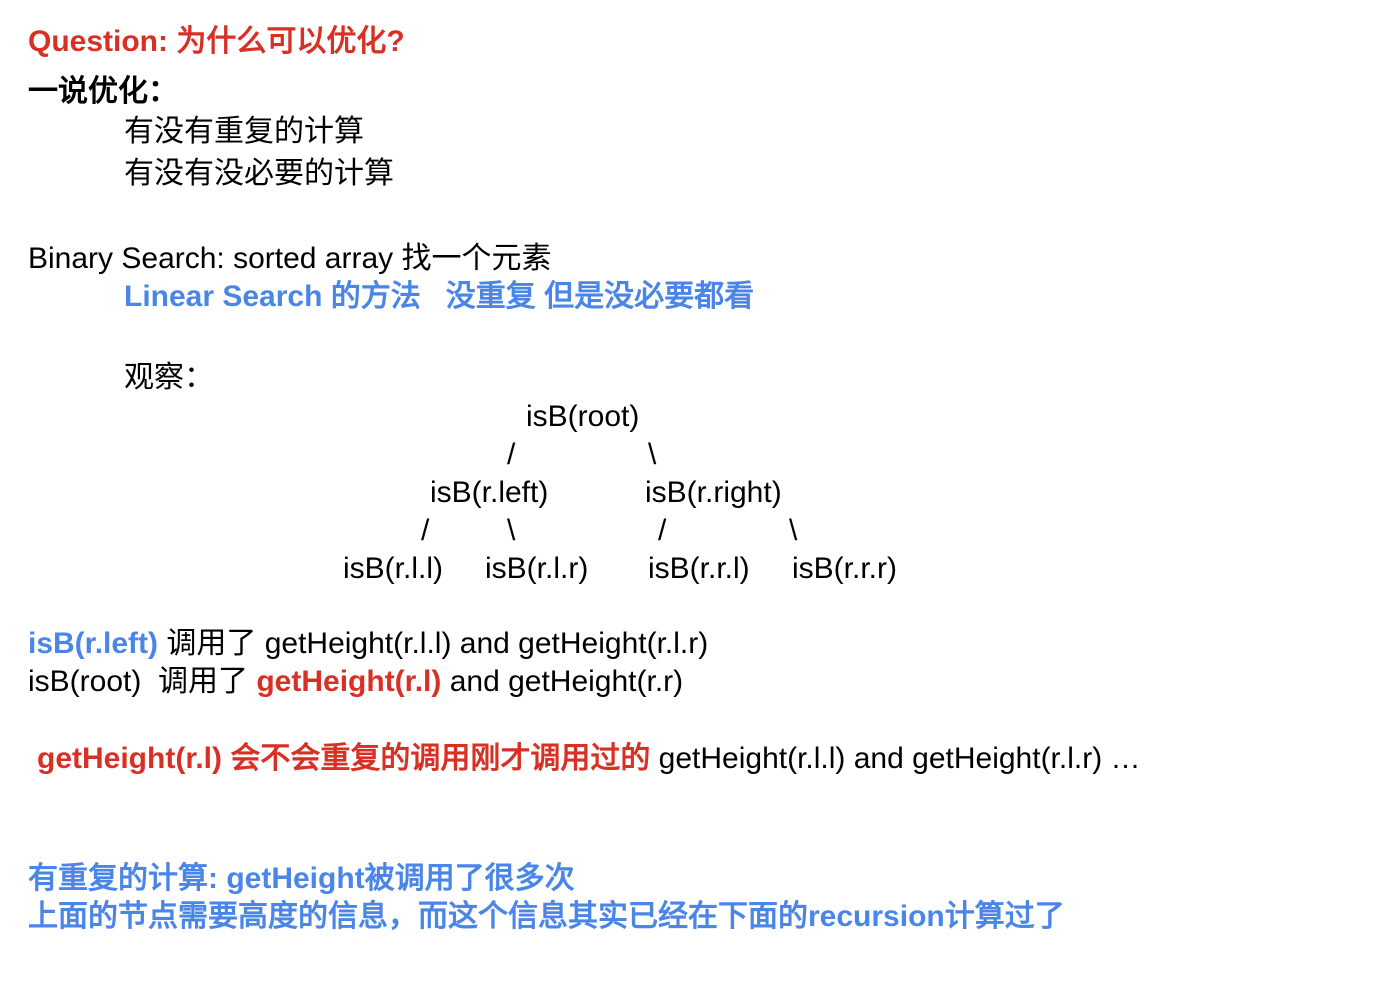 This screenshot has width=1384, height=984. Describe the element at coordinates (290, 258) in the screenshot. I see `binary-search-line: Binary Search: sorted array 找一个元素` at that location.